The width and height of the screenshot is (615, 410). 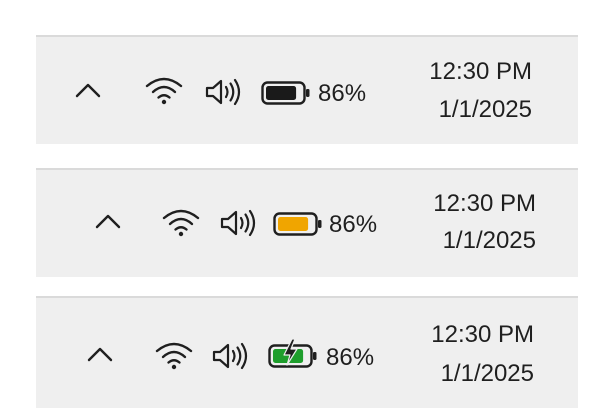 I want to click on battery-icon, so click(x=286, y=93).